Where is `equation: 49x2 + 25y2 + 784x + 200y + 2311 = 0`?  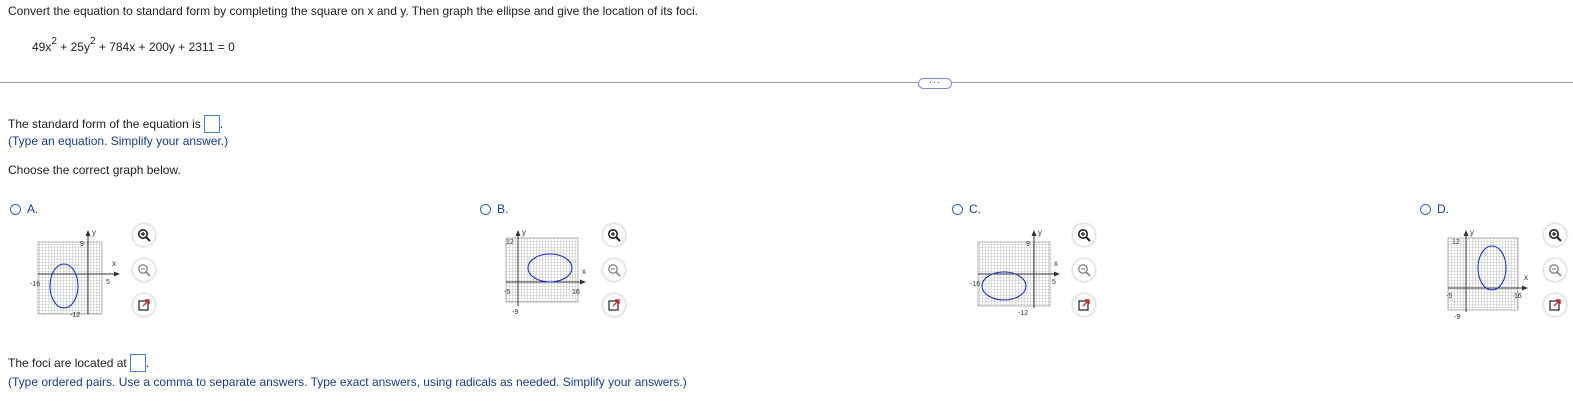 equation: 49x2 + 25y2 + 784x + 200y + 2311 = 0 is located at coordinates (133, 45).